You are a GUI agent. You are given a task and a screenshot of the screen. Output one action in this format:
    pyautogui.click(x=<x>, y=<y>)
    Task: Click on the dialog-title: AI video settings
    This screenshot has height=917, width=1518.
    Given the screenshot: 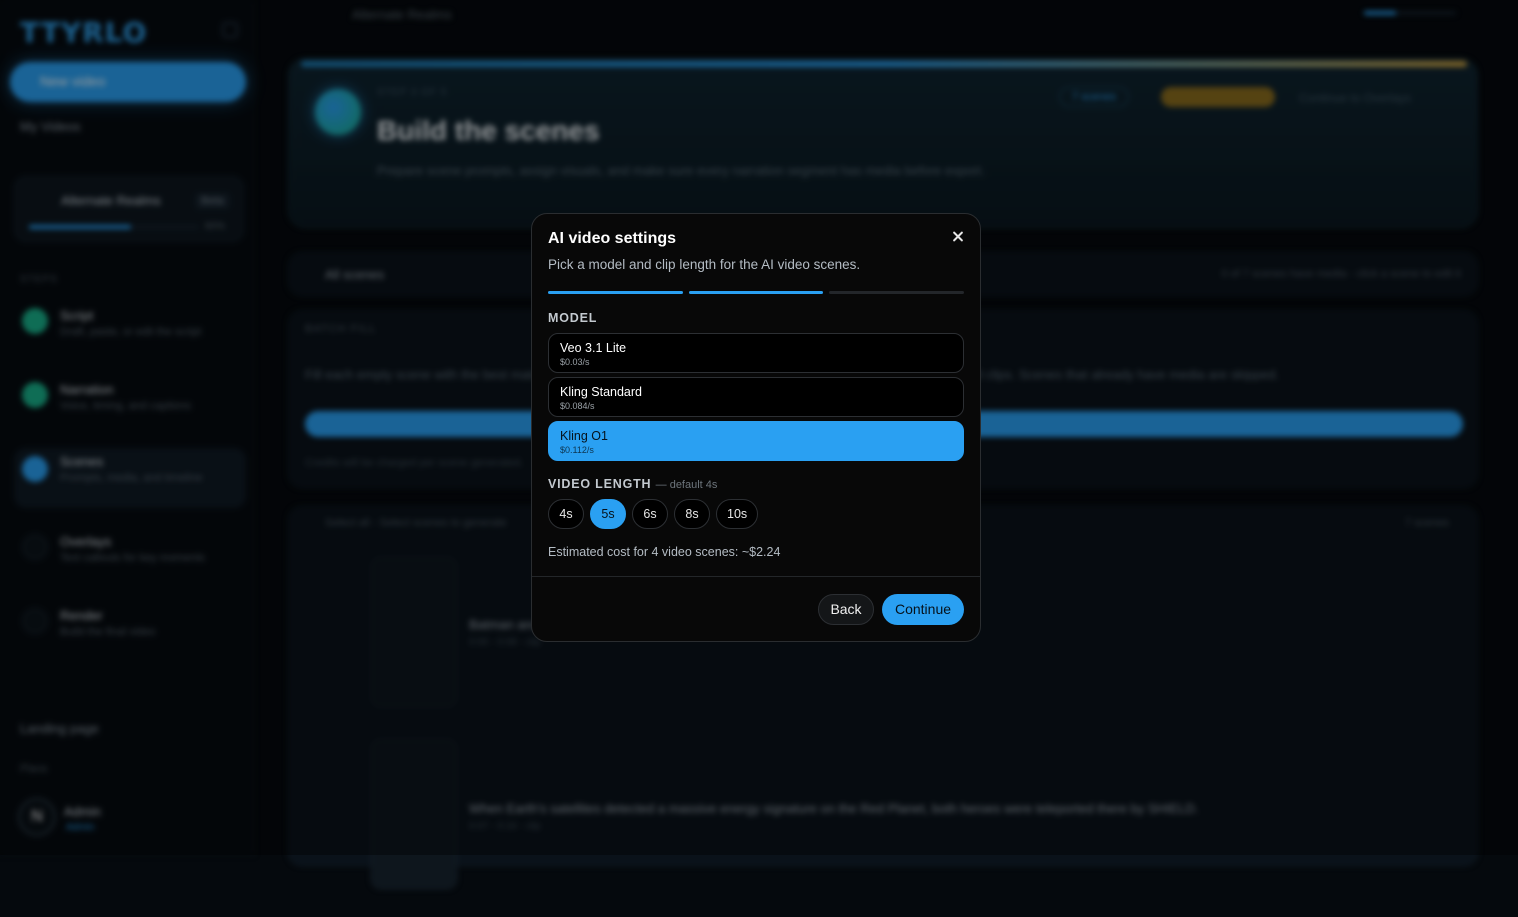 What is the action you would take?
    pyautogui.click(x=612, y=239)
    